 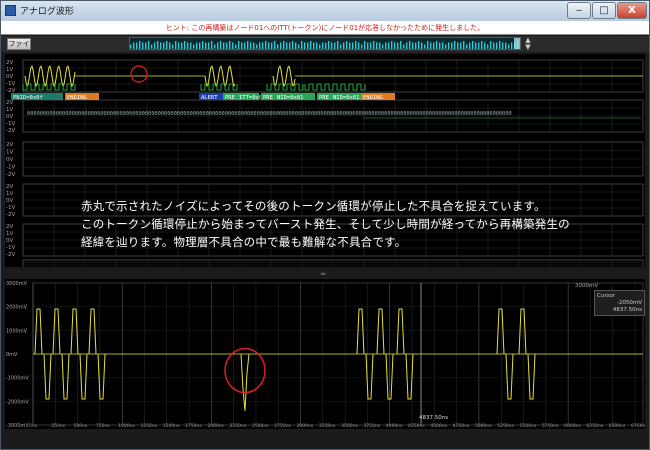 I want to click on overview-scroll-arrows: ▲ ▼, so click(x=528, y=44).